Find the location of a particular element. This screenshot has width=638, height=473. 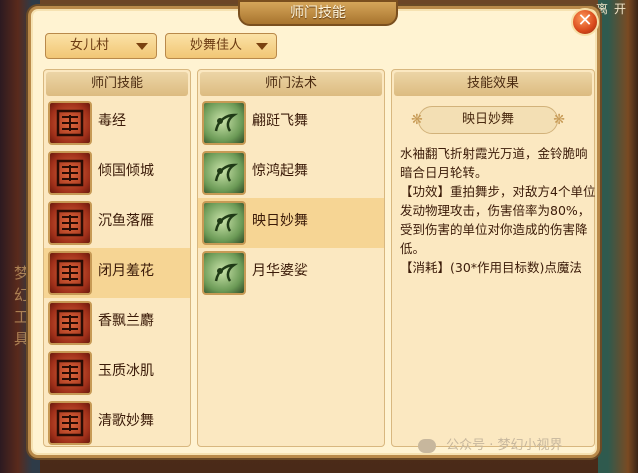

leave-label: 离开 is located at coordinates (614, 8).